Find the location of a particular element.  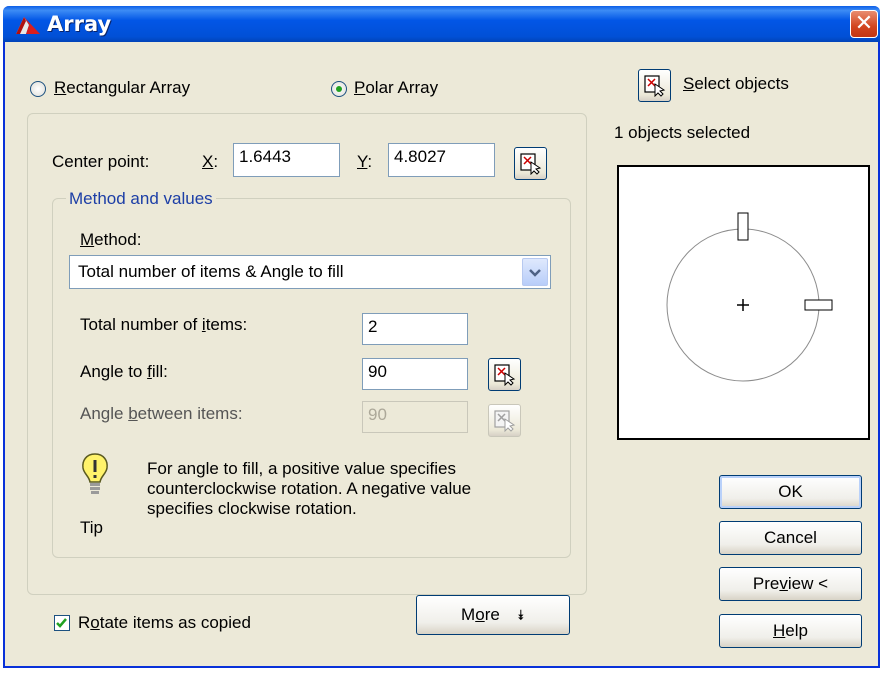

preview-button: Preview < is located at coordinates (790, 584).